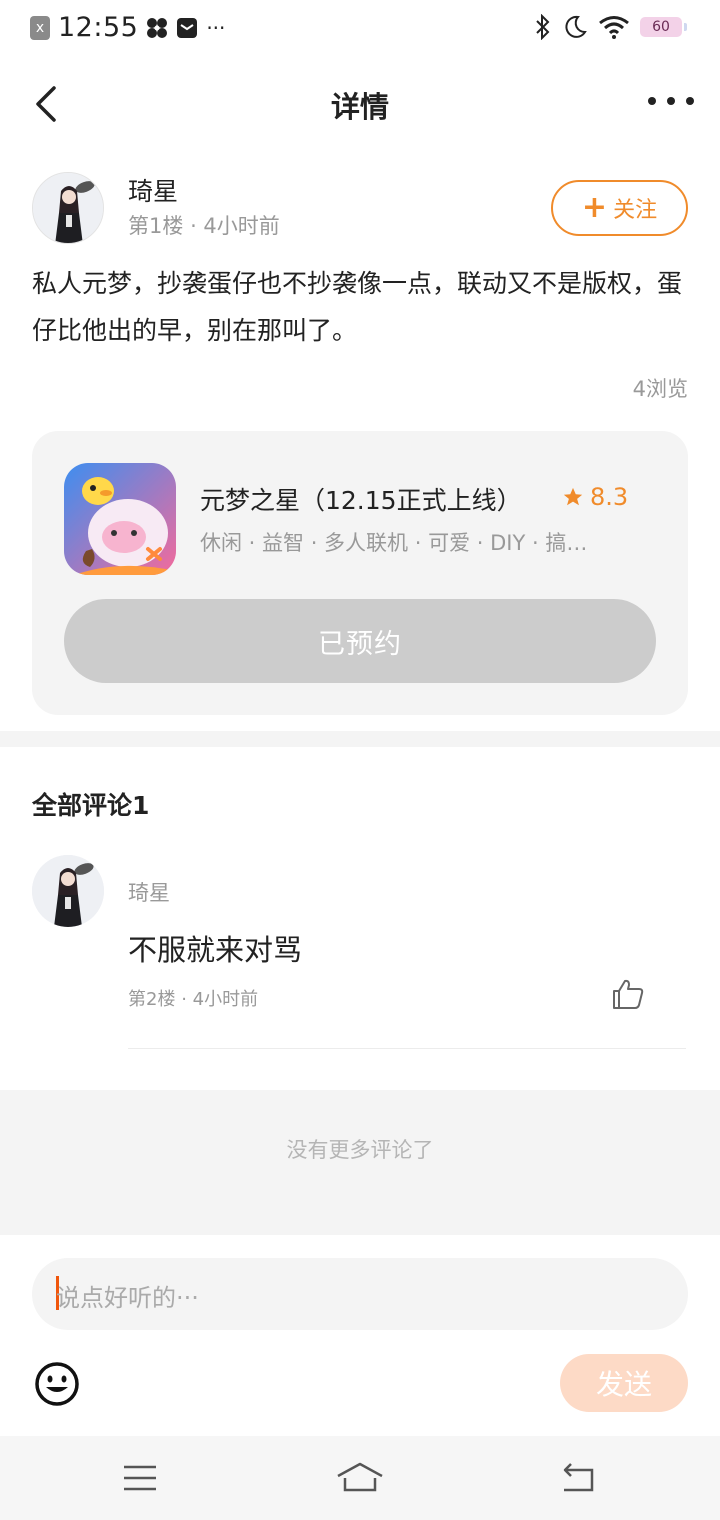 The width and height of the screenshot is (720, 1520). I want to click on post-floor: 第1楼, so click(156, 226).